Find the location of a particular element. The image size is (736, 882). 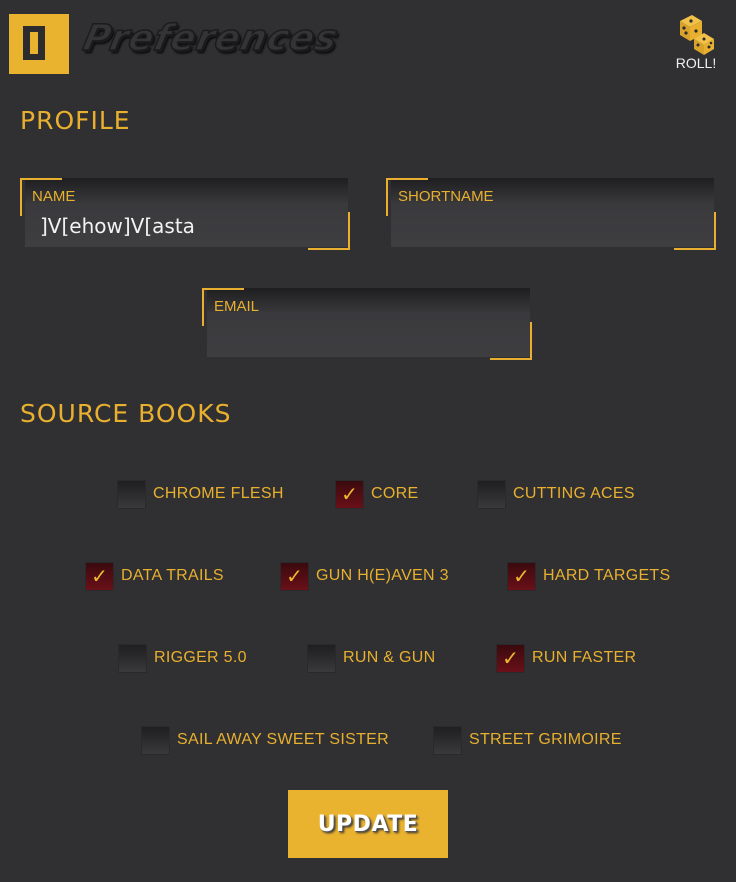

dice-icon is located at coordinates (696, 35).